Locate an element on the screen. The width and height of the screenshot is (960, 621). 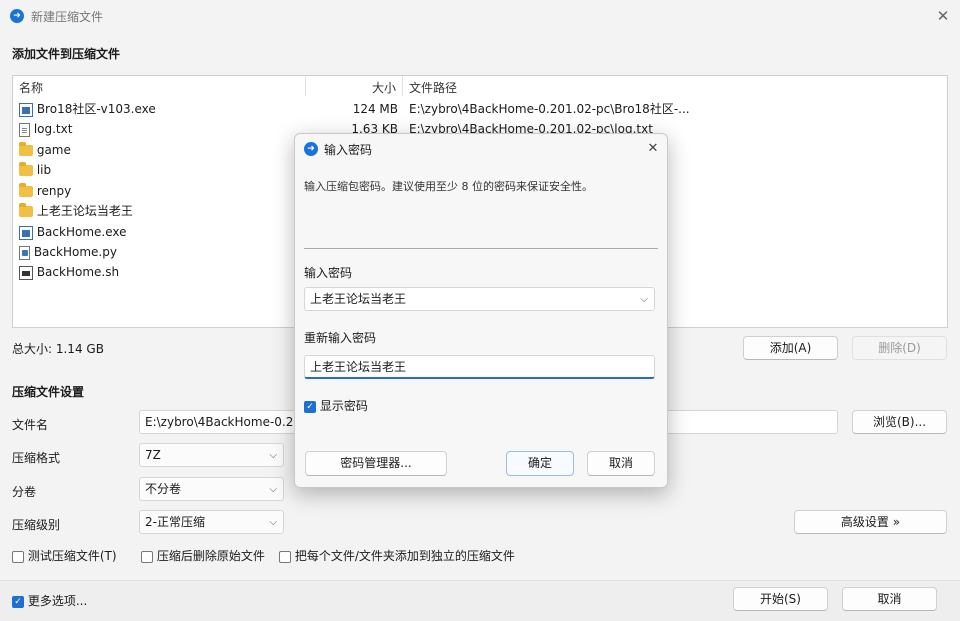
total-size-label: 总大小: 1.14 GB is located at coordinates (58, 349).